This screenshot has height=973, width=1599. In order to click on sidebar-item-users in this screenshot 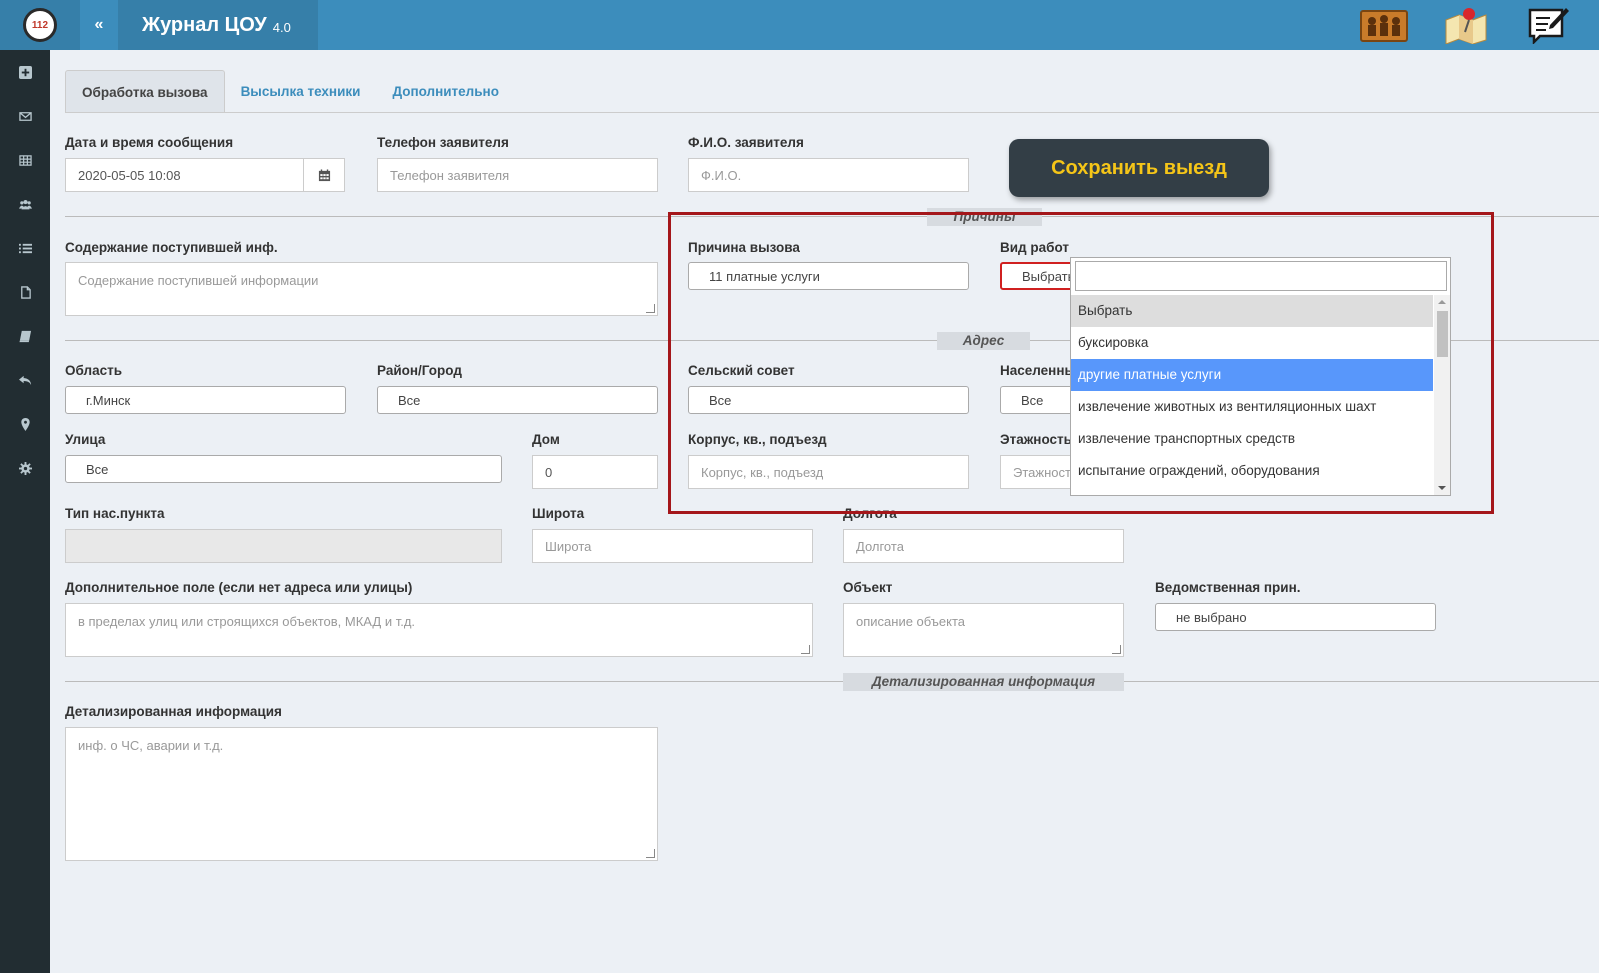, I will do `click(25, 204)`.